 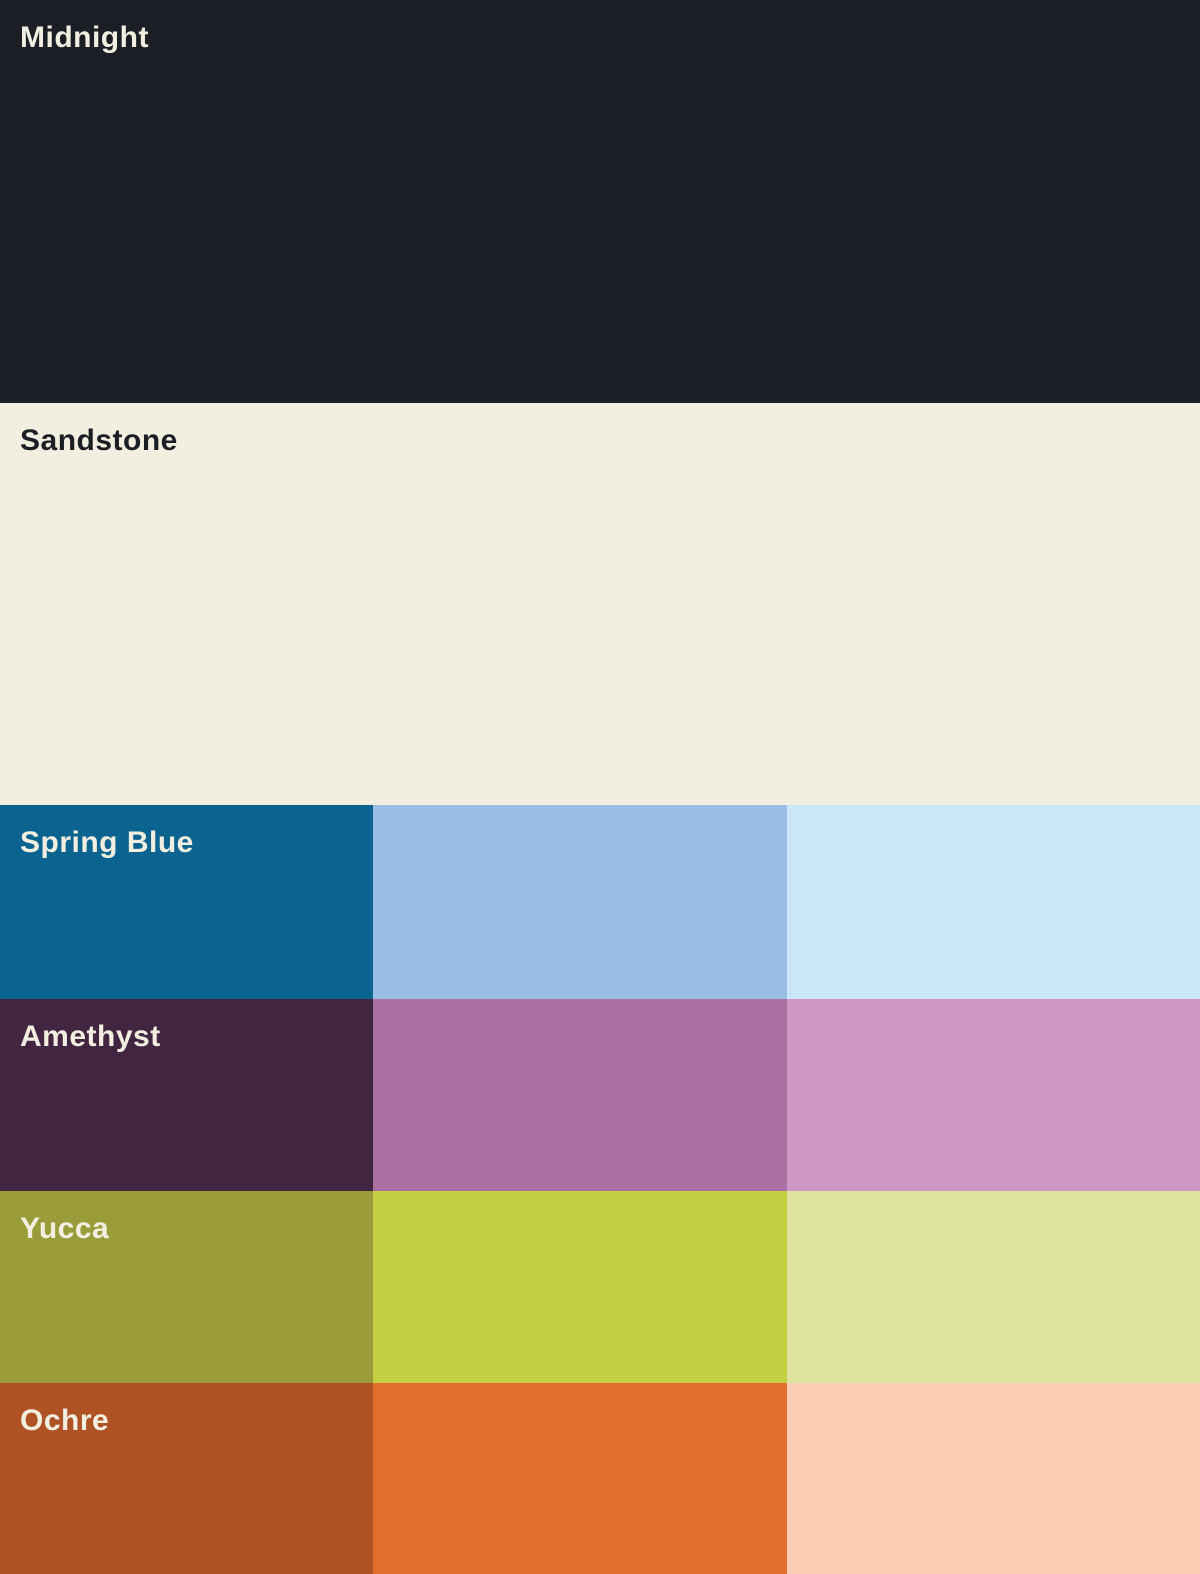 I want to click on section-yucca: Yucca, so click(x=600, y=1287).